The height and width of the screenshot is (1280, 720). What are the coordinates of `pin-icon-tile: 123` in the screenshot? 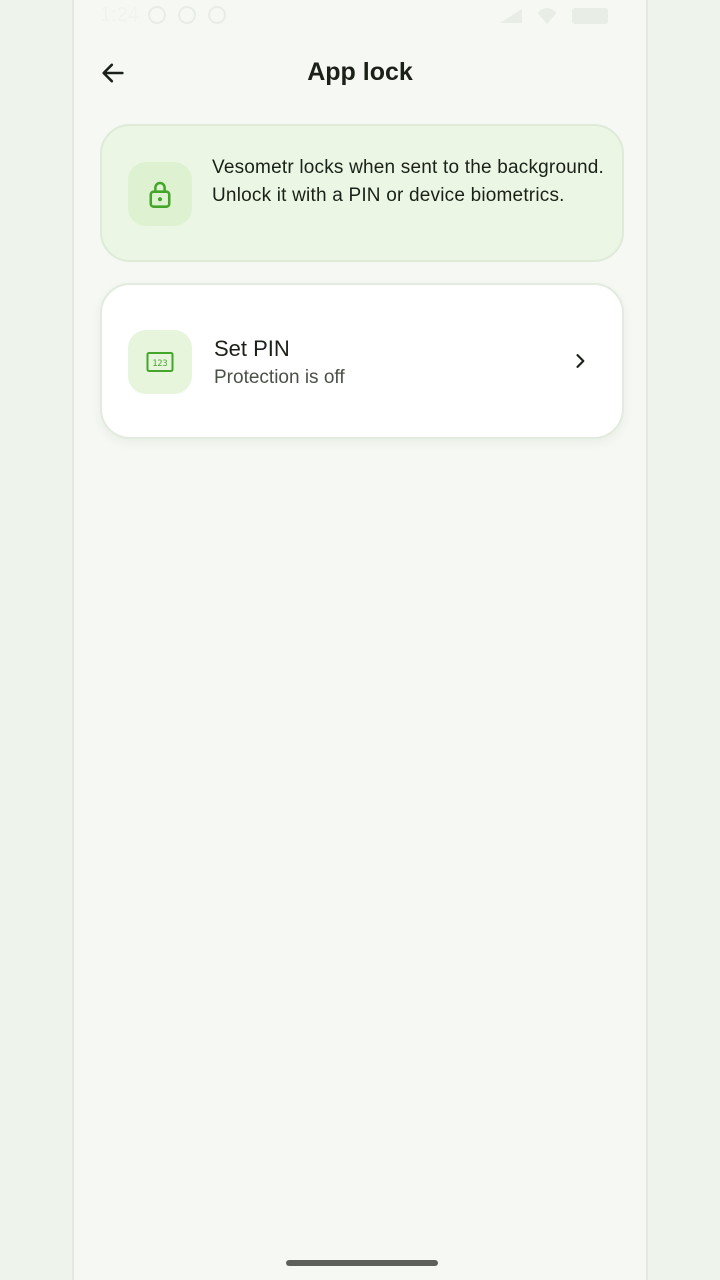 It's located at (160, 362).